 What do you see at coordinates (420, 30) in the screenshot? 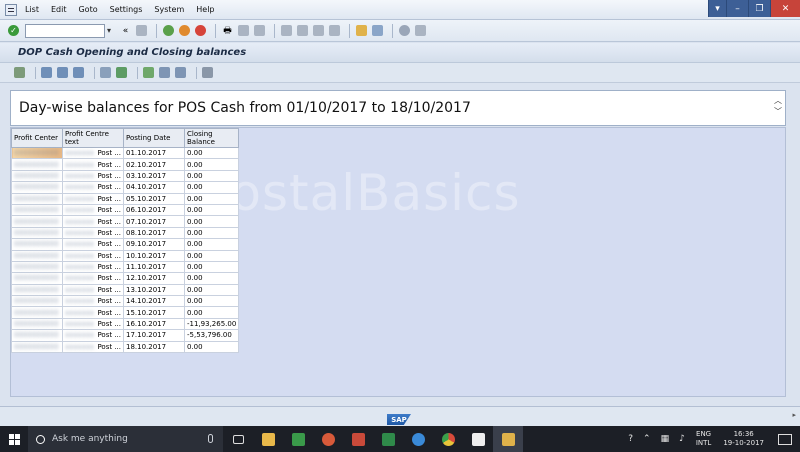
I see `layout-icon` at bounding box center [420, 30].